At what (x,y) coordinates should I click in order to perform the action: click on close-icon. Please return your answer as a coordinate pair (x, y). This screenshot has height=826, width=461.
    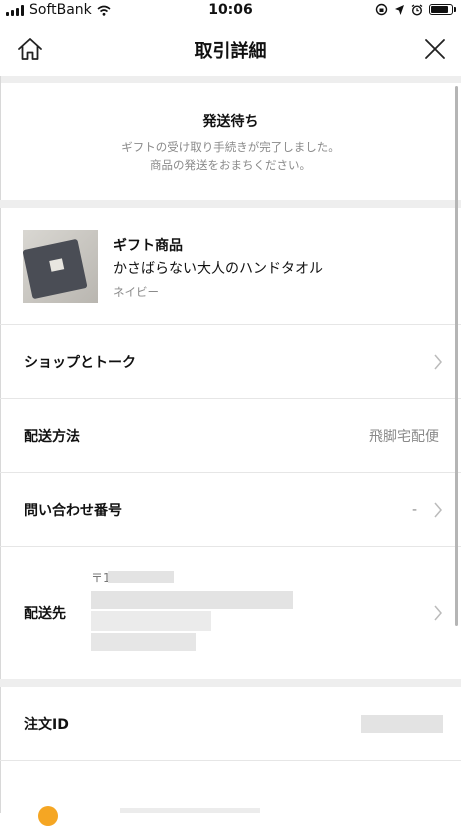
    Looking at the image, I should click on (435, 49).